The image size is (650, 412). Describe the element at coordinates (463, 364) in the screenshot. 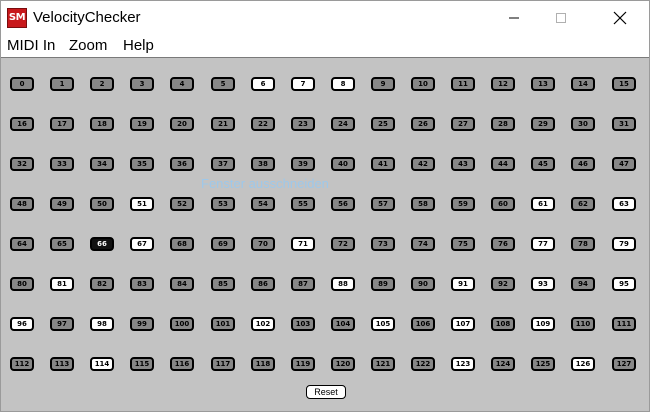

I see `velocity-key-123: 123` at that location.